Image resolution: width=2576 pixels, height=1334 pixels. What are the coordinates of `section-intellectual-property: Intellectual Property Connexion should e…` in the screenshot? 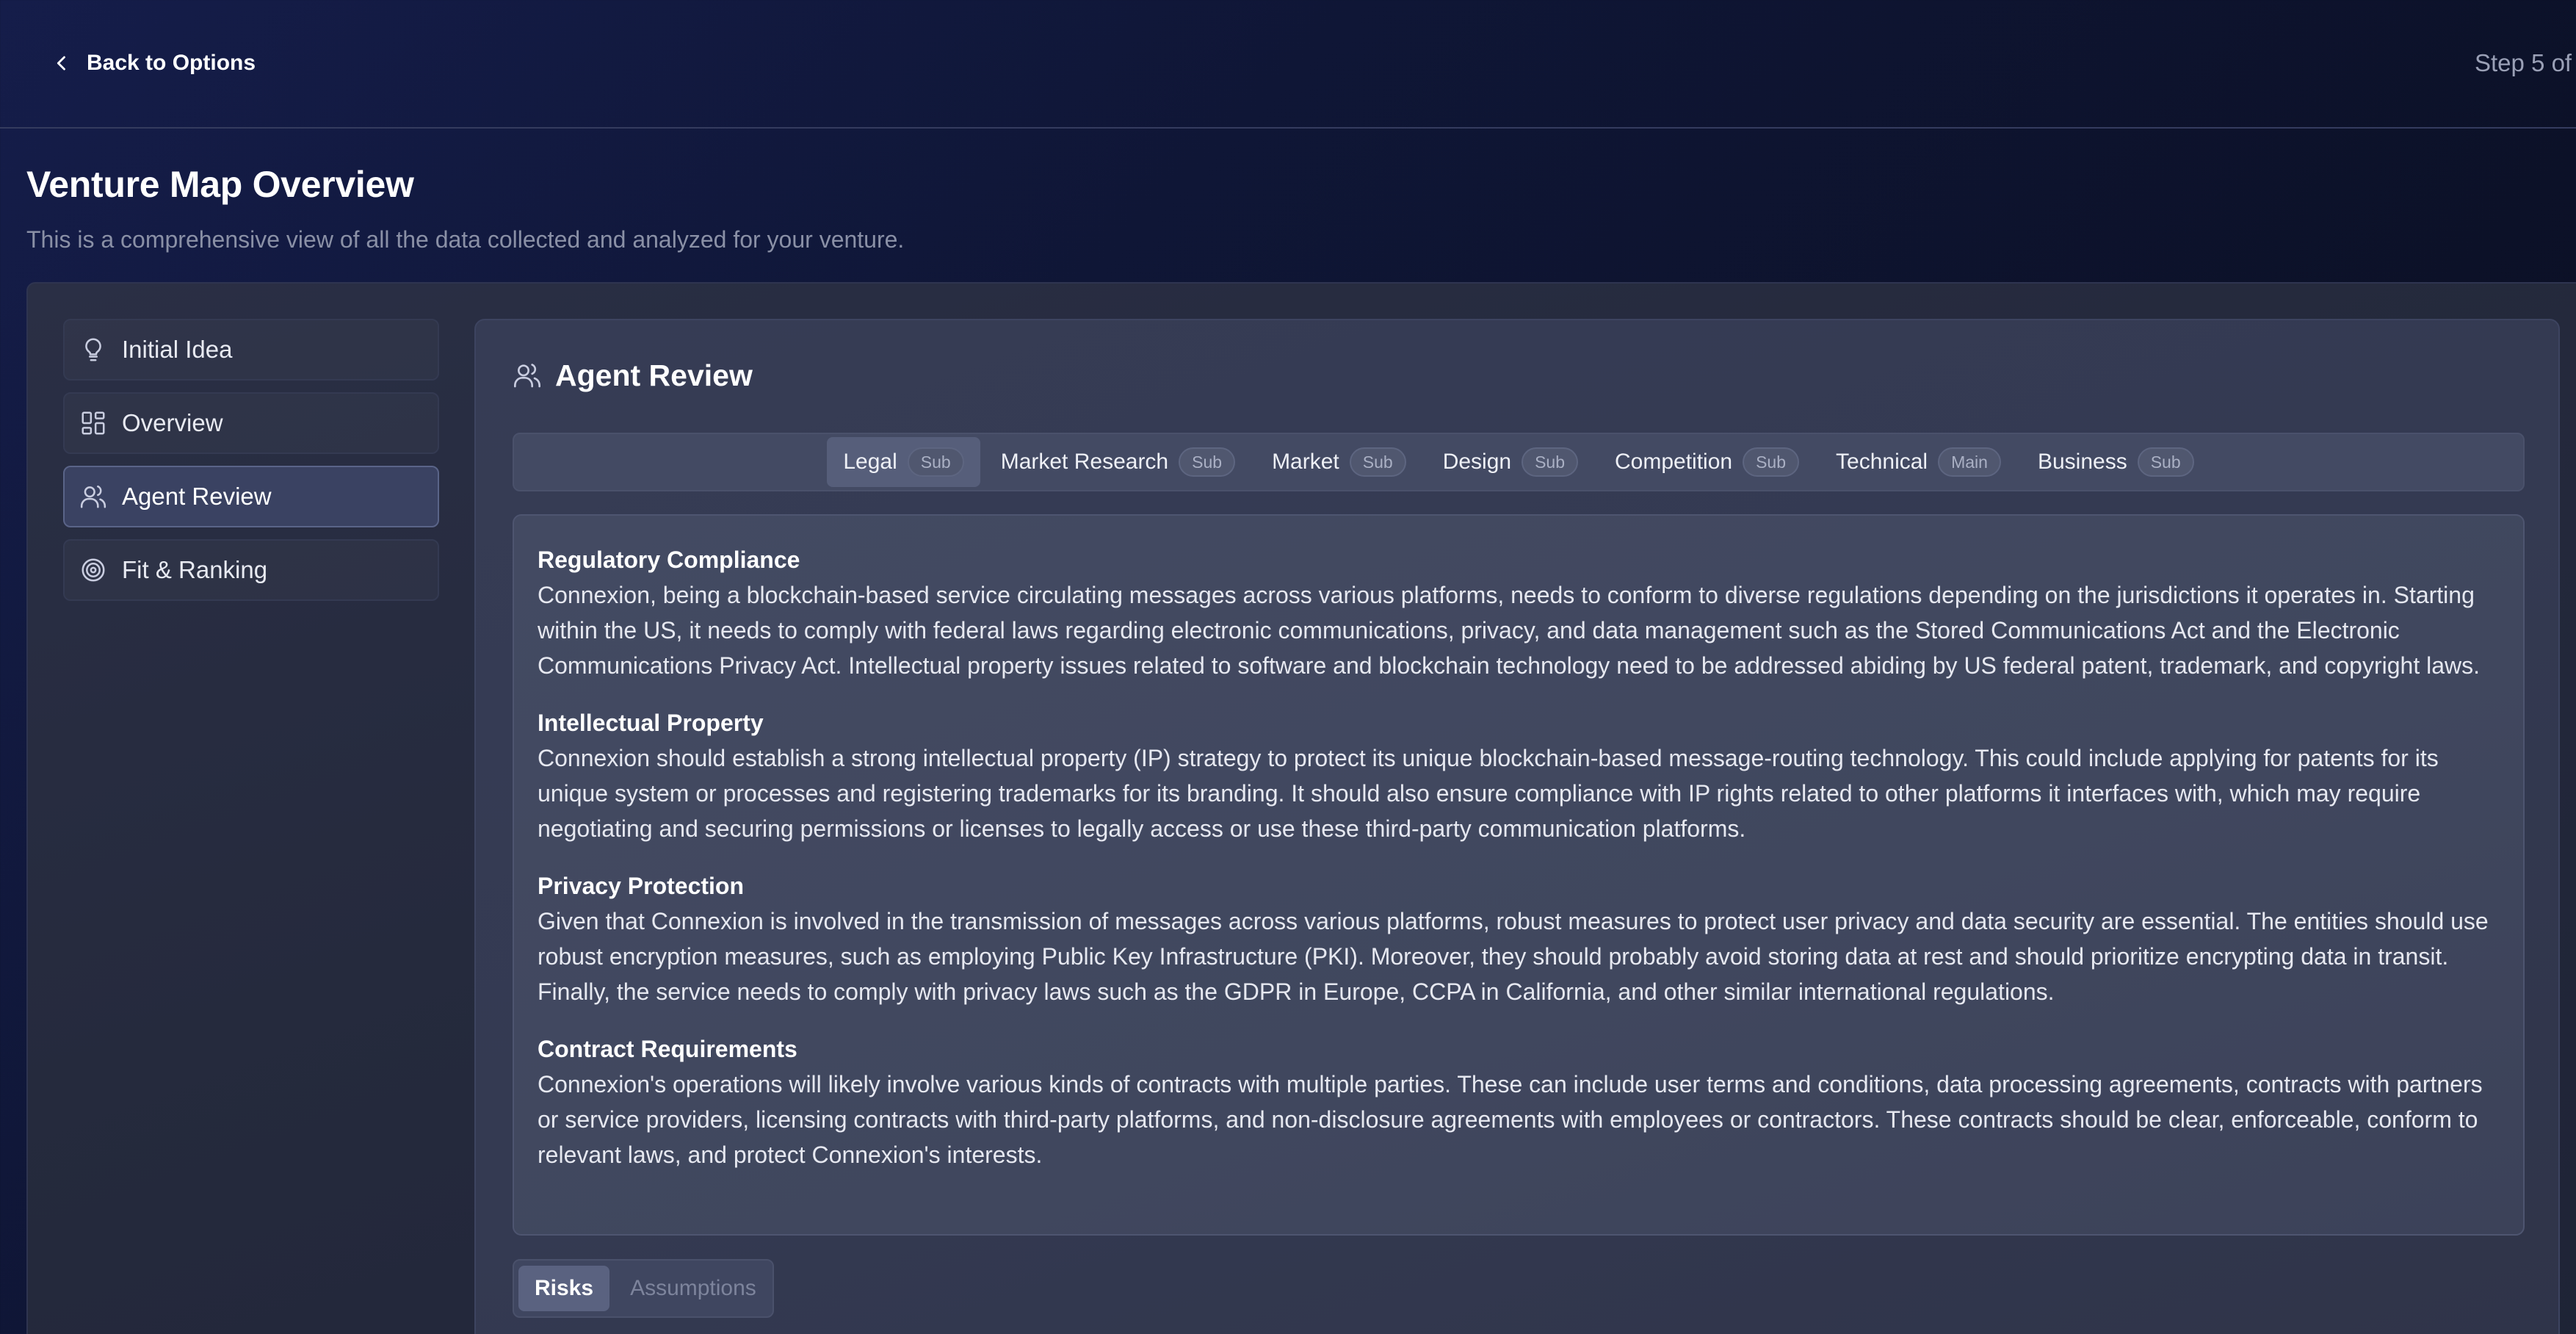 It's located at (1519, 775).